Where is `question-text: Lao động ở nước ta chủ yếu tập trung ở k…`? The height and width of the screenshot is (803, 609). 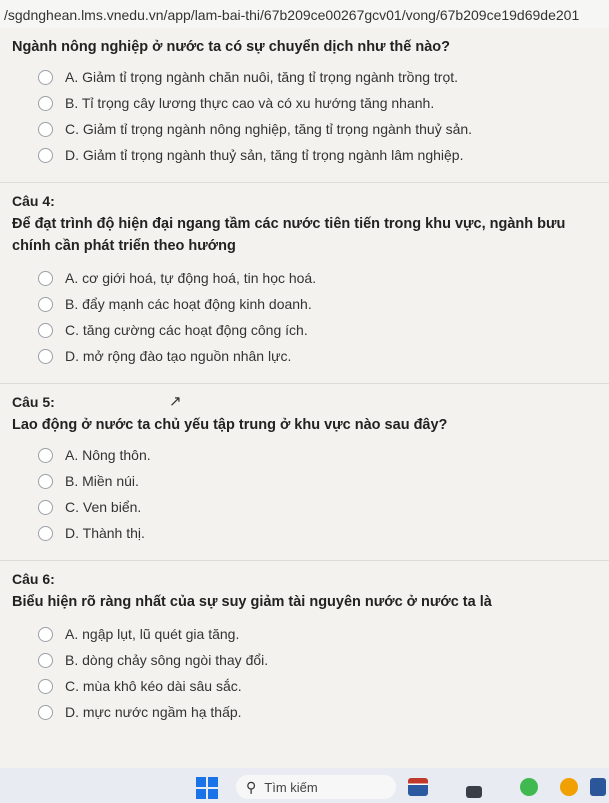
question-text: Lao động ở nước ta chủ yếu tập trung ở k… is located at coordinates (230, 425).